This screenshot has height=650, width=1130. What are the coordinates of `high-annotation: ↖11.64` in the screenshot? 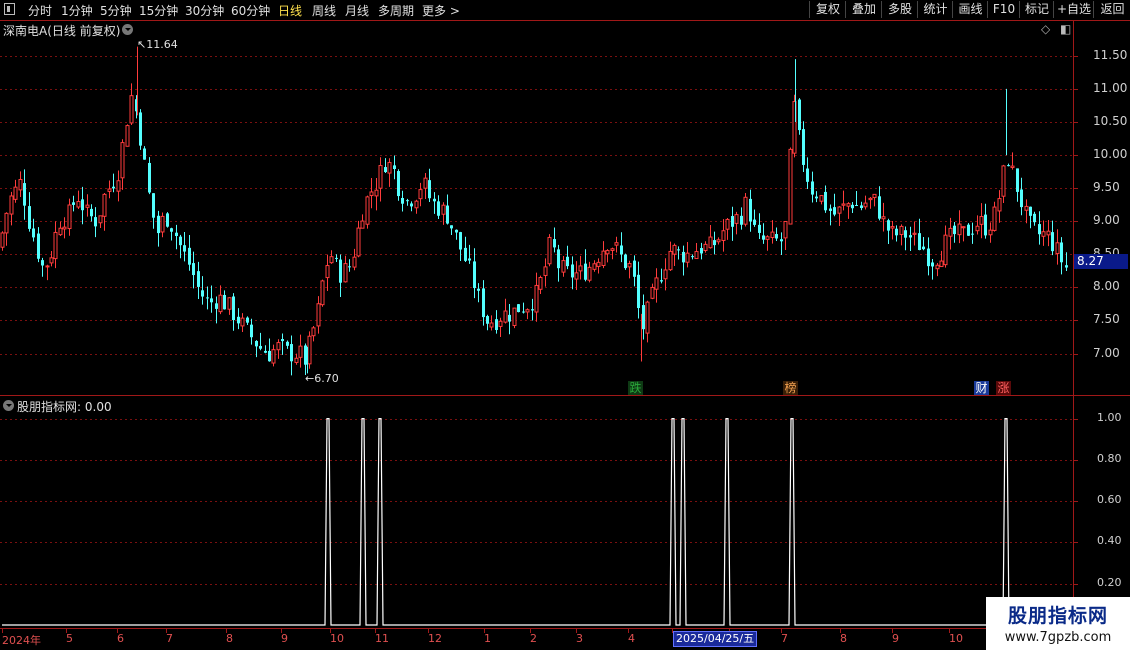 It's located at (157, 44).